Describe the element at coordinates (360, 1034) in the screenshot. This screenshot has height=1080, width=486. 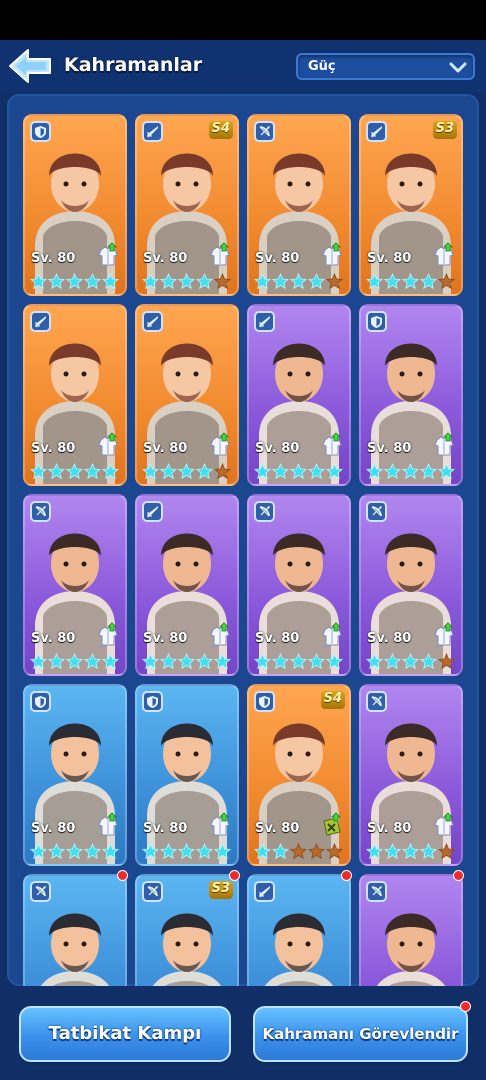
I see `assign-hero-button: Kahramanı Görevlendir` at that location.